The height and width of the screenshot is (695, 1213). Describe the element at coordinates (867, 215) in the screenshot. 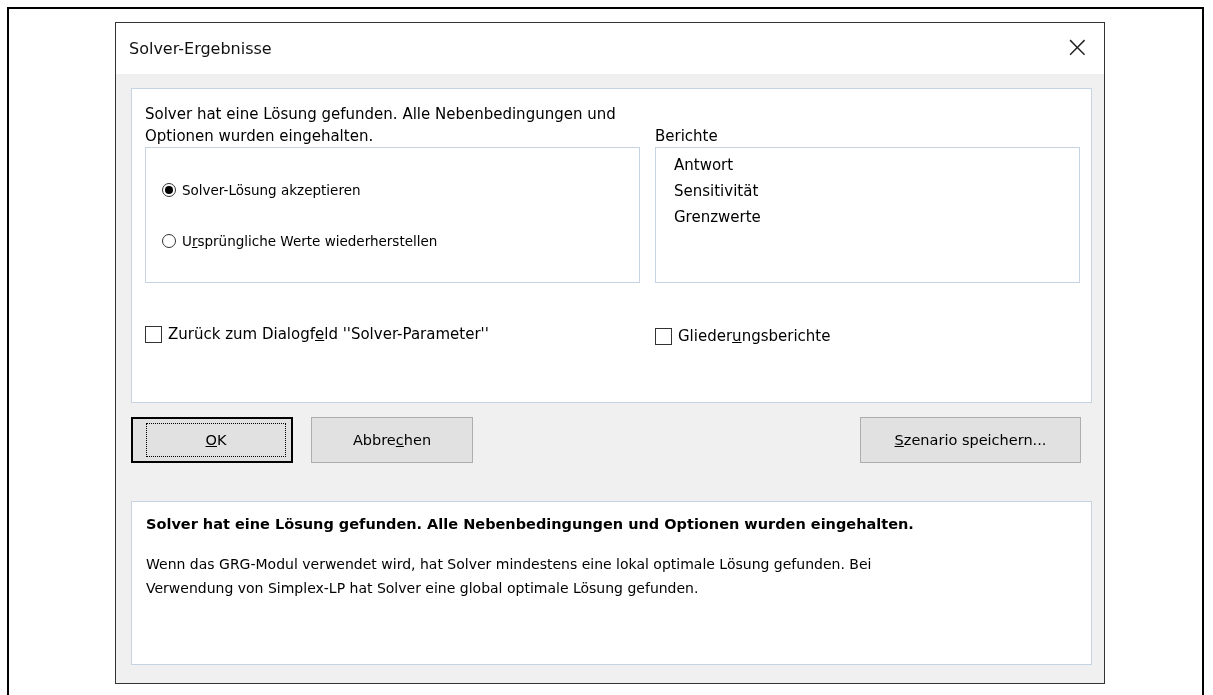

I see `reports-list: Antwort Sensitivität Grenzwerte` at that location.